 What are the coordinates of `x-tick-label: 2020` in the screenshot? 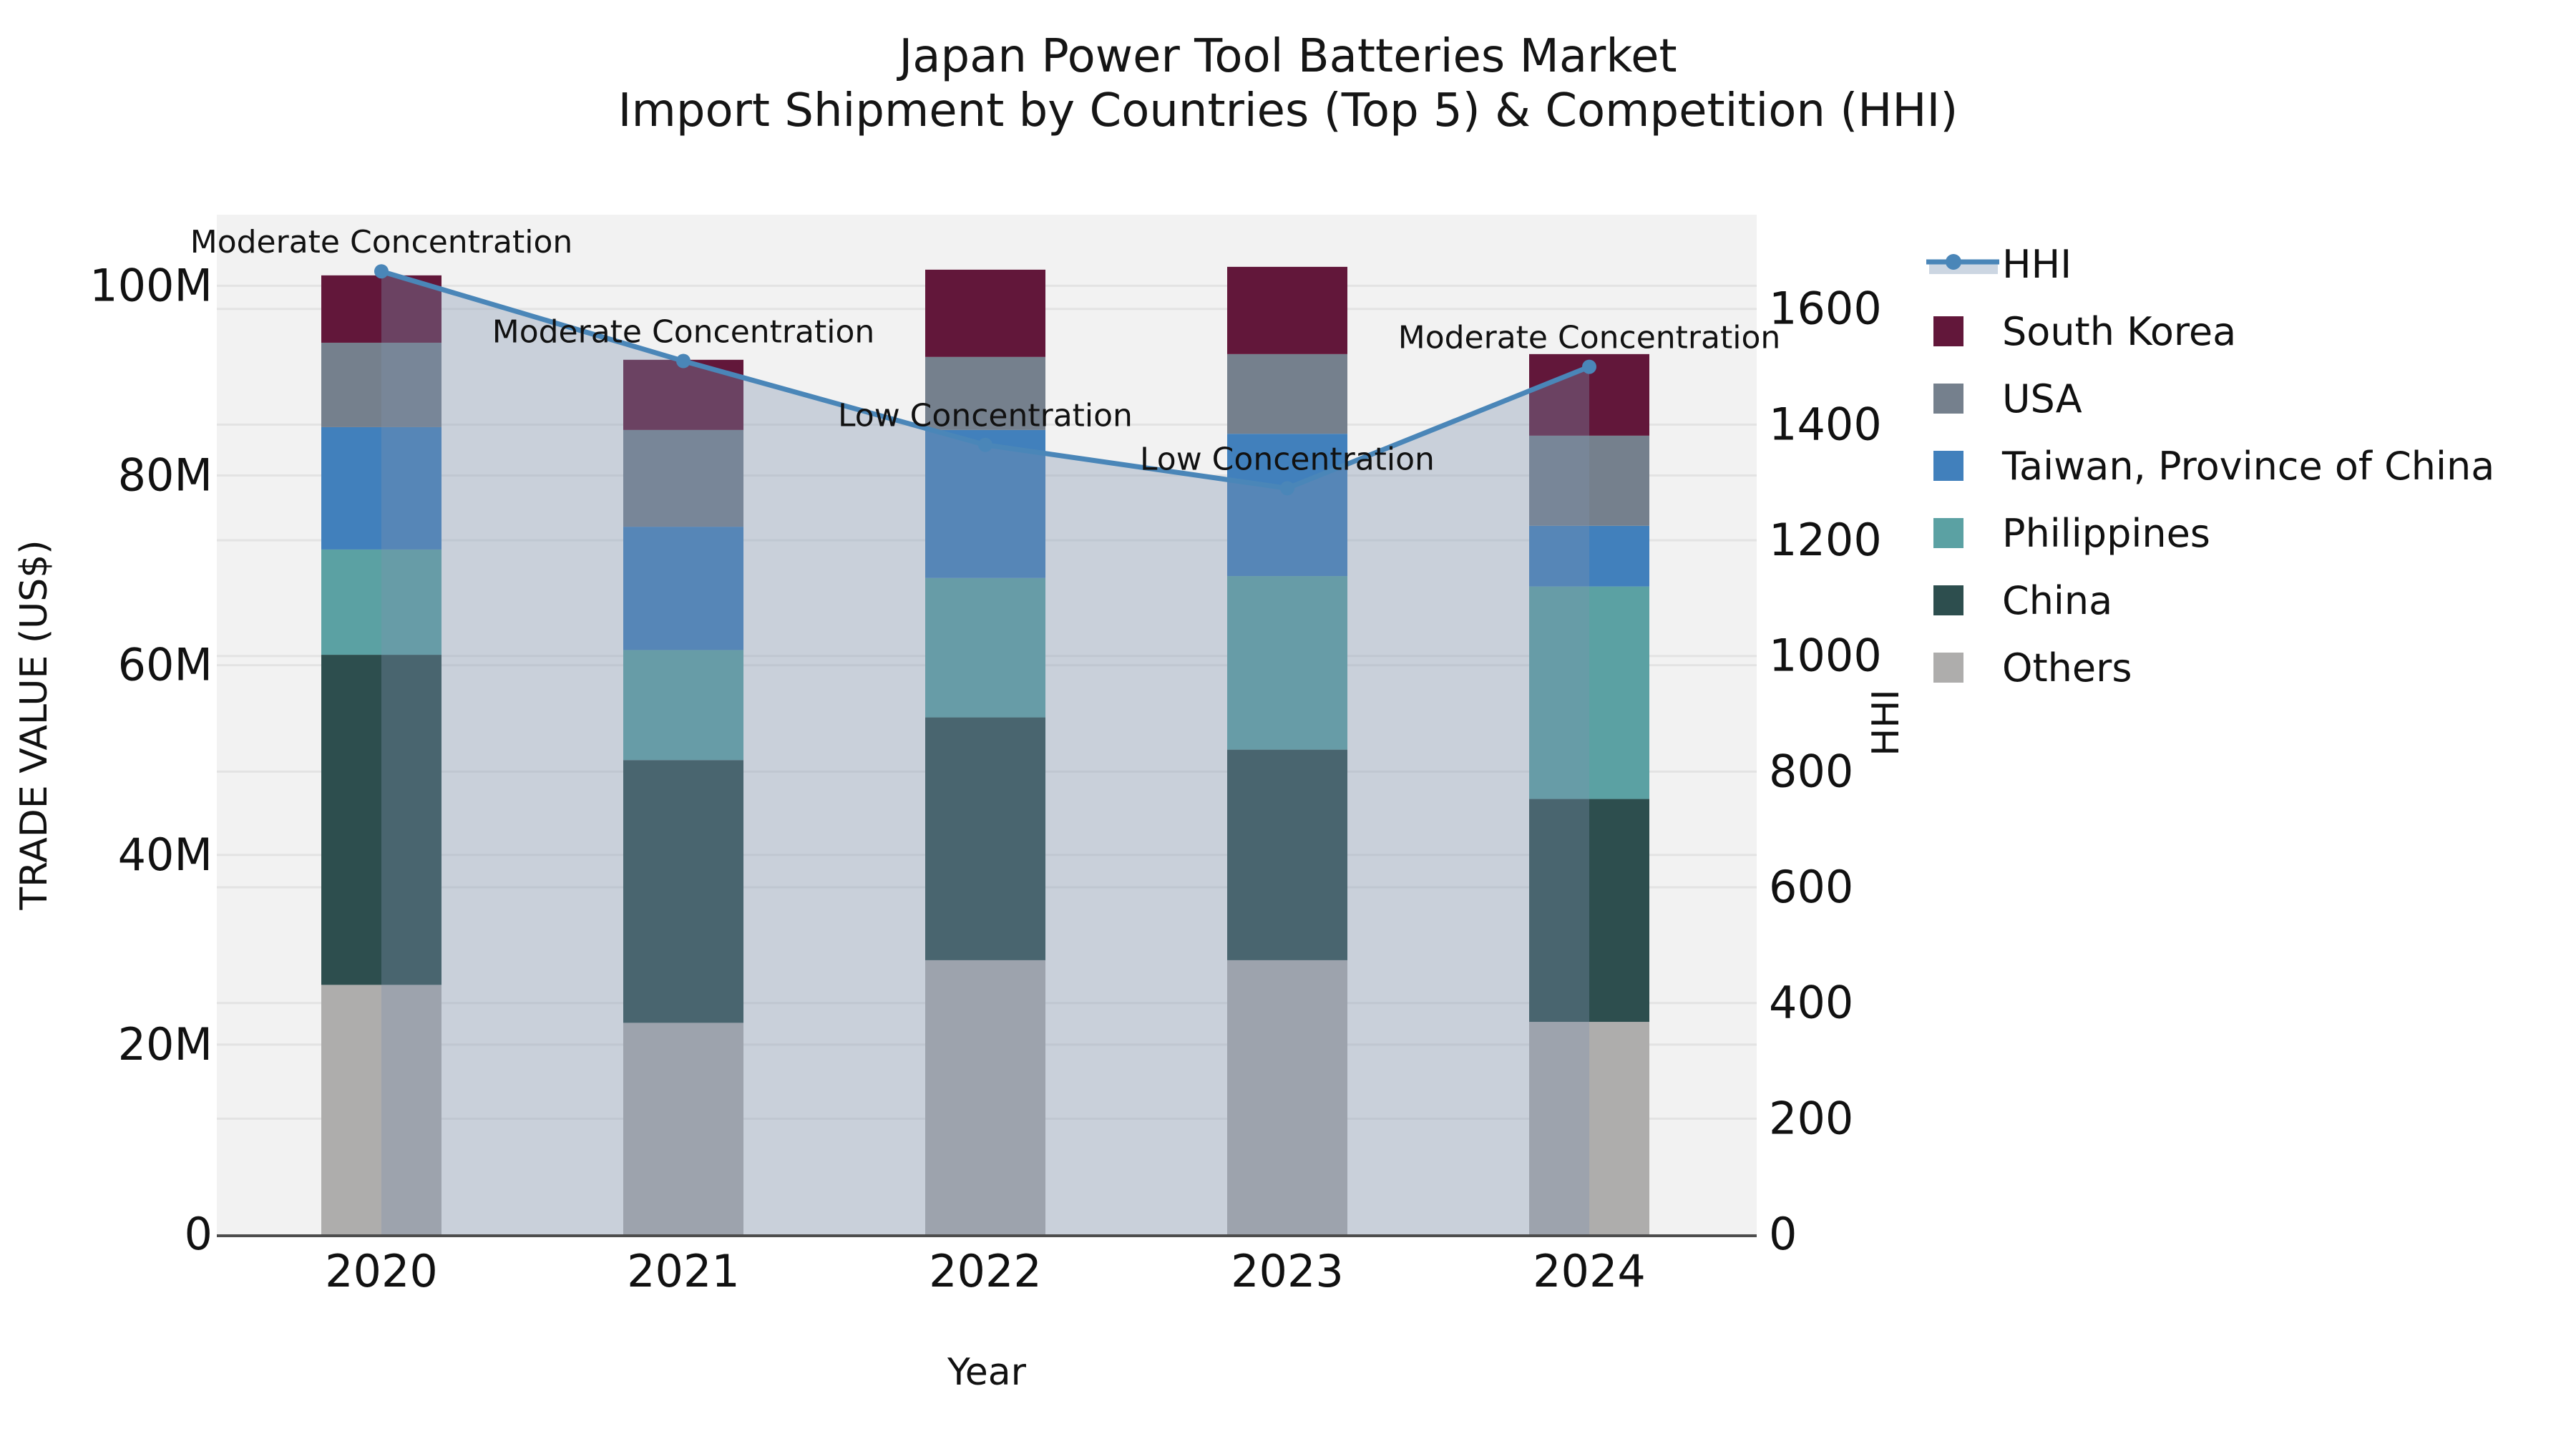 It's located at (381, 1271).